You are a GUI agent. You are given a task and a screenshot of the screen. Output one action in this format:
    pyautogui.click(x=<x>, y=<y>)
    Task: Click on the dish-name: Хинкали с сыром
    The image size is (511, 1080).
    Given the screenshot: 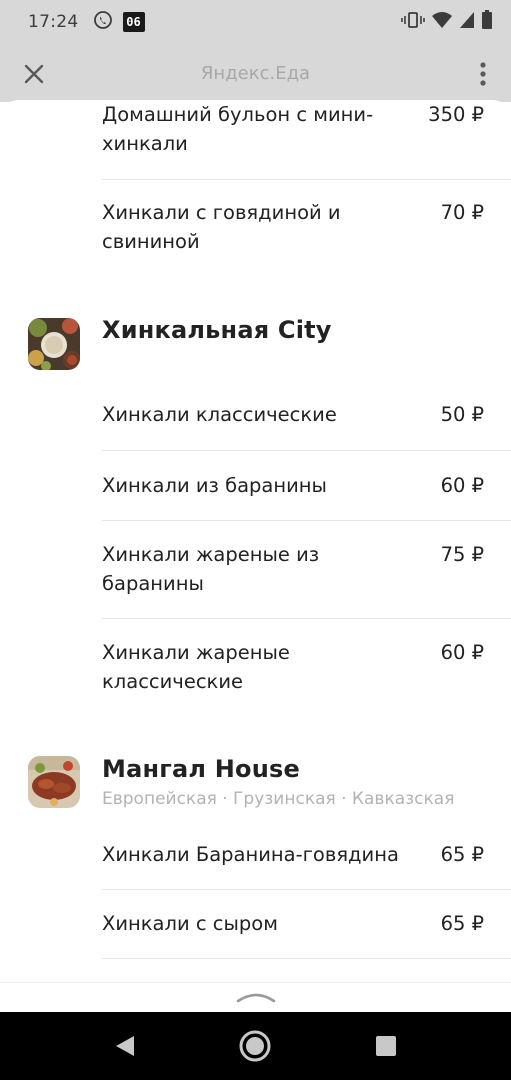 What is the action you would take?
    pyautogui.click(x=190, y=923)
    